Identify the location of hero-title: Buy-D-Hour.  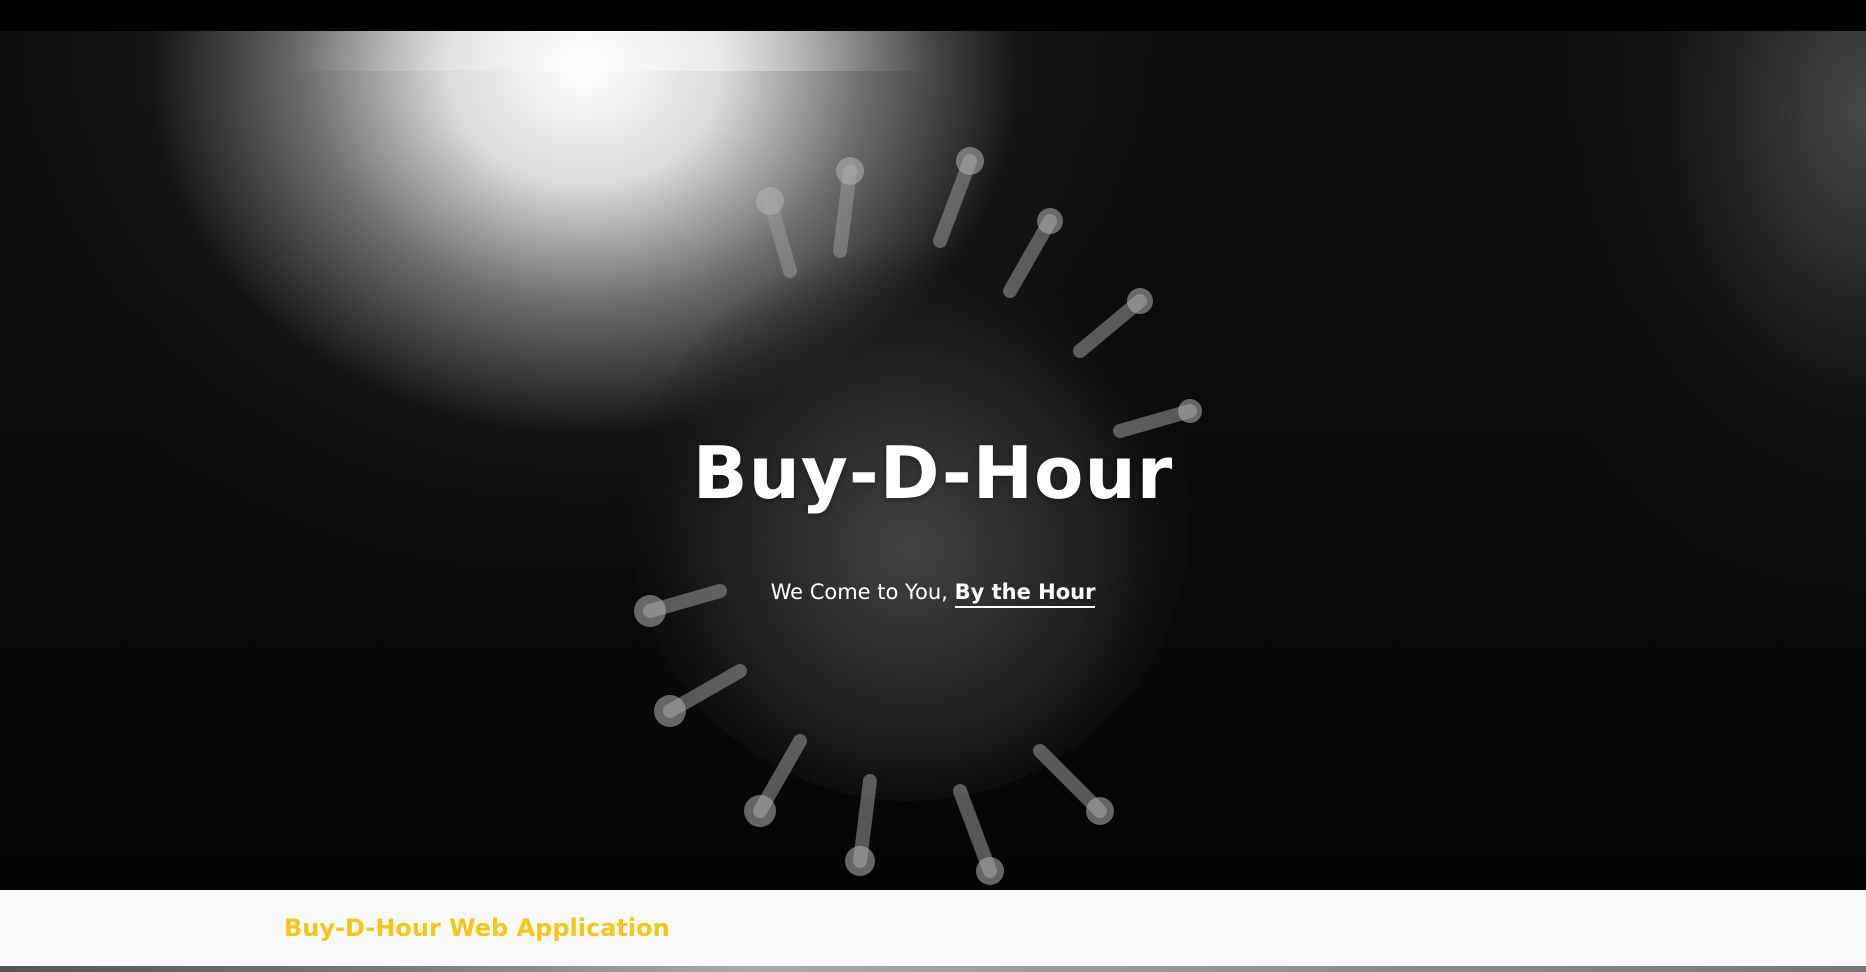
(933, 473).